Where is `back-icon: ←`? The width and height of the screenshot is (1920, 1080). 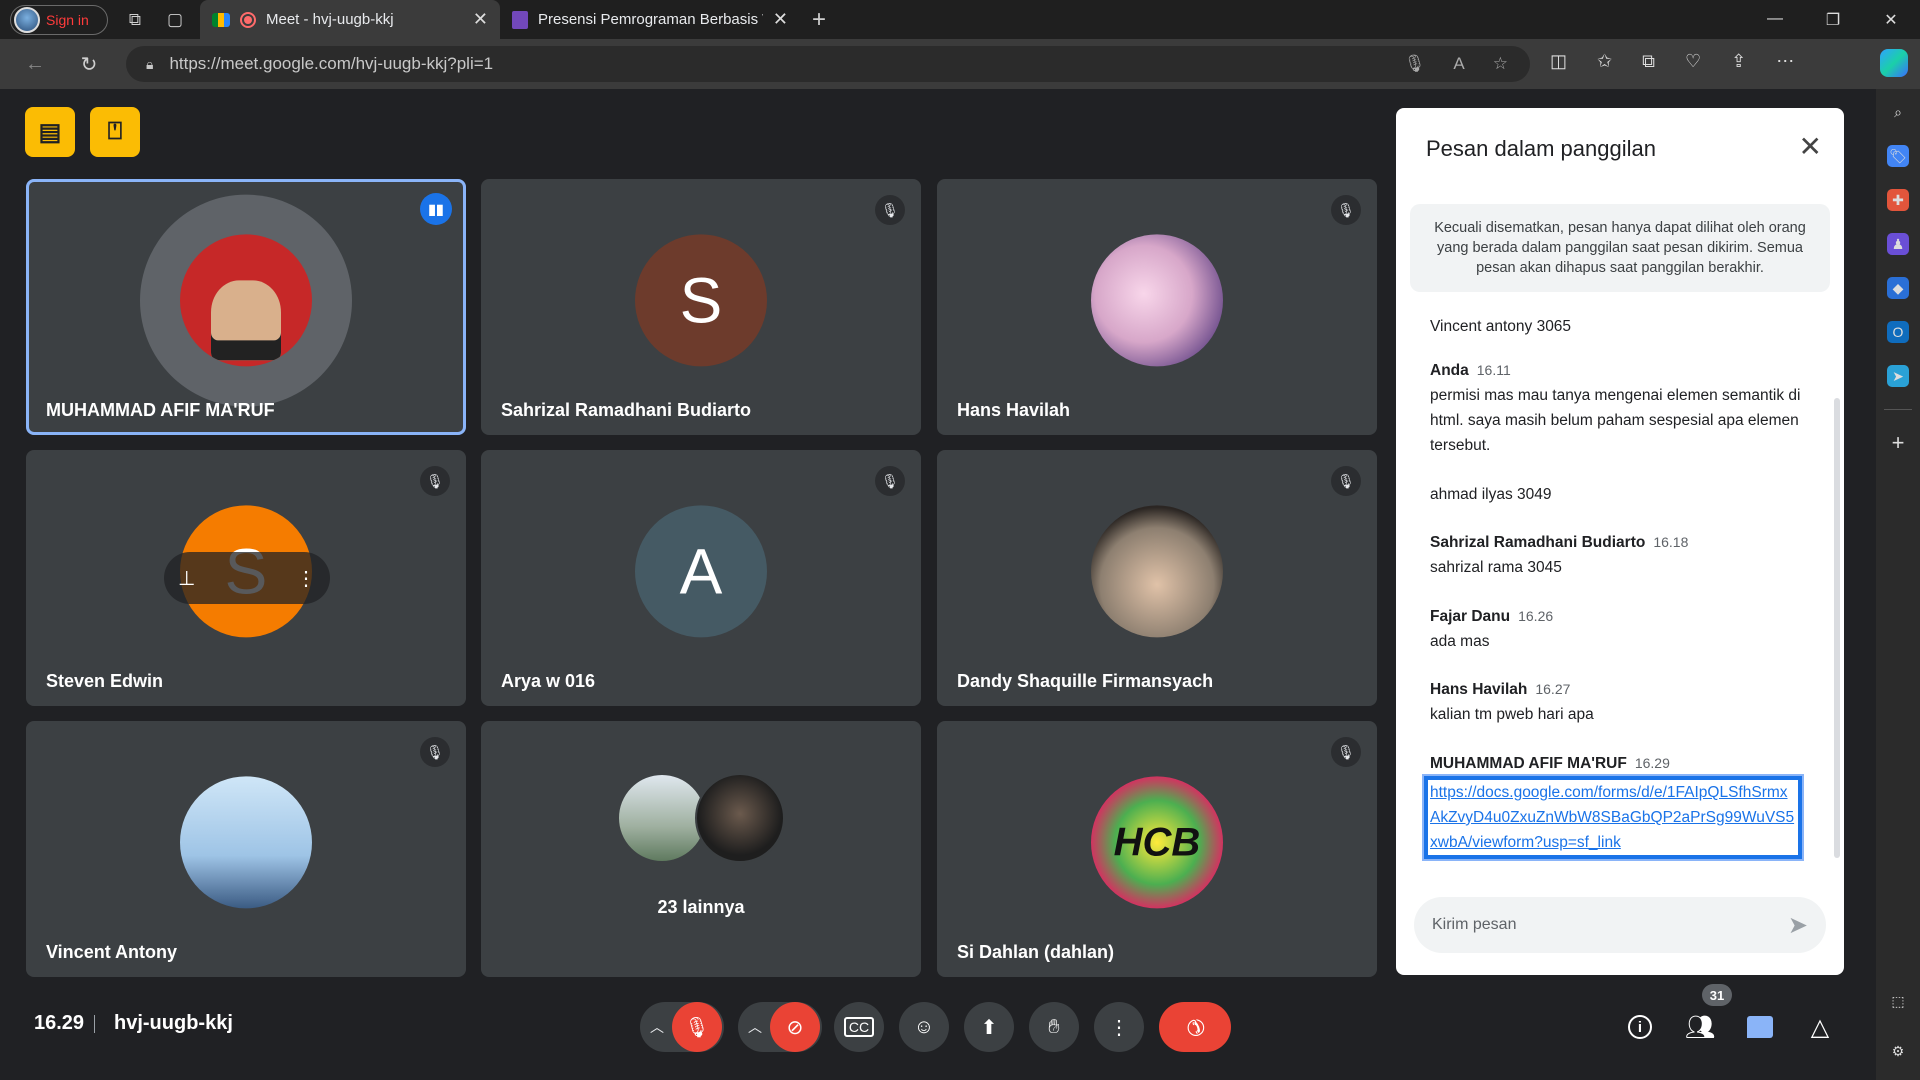
back-icon: ← is located at coordinates (35, 64).